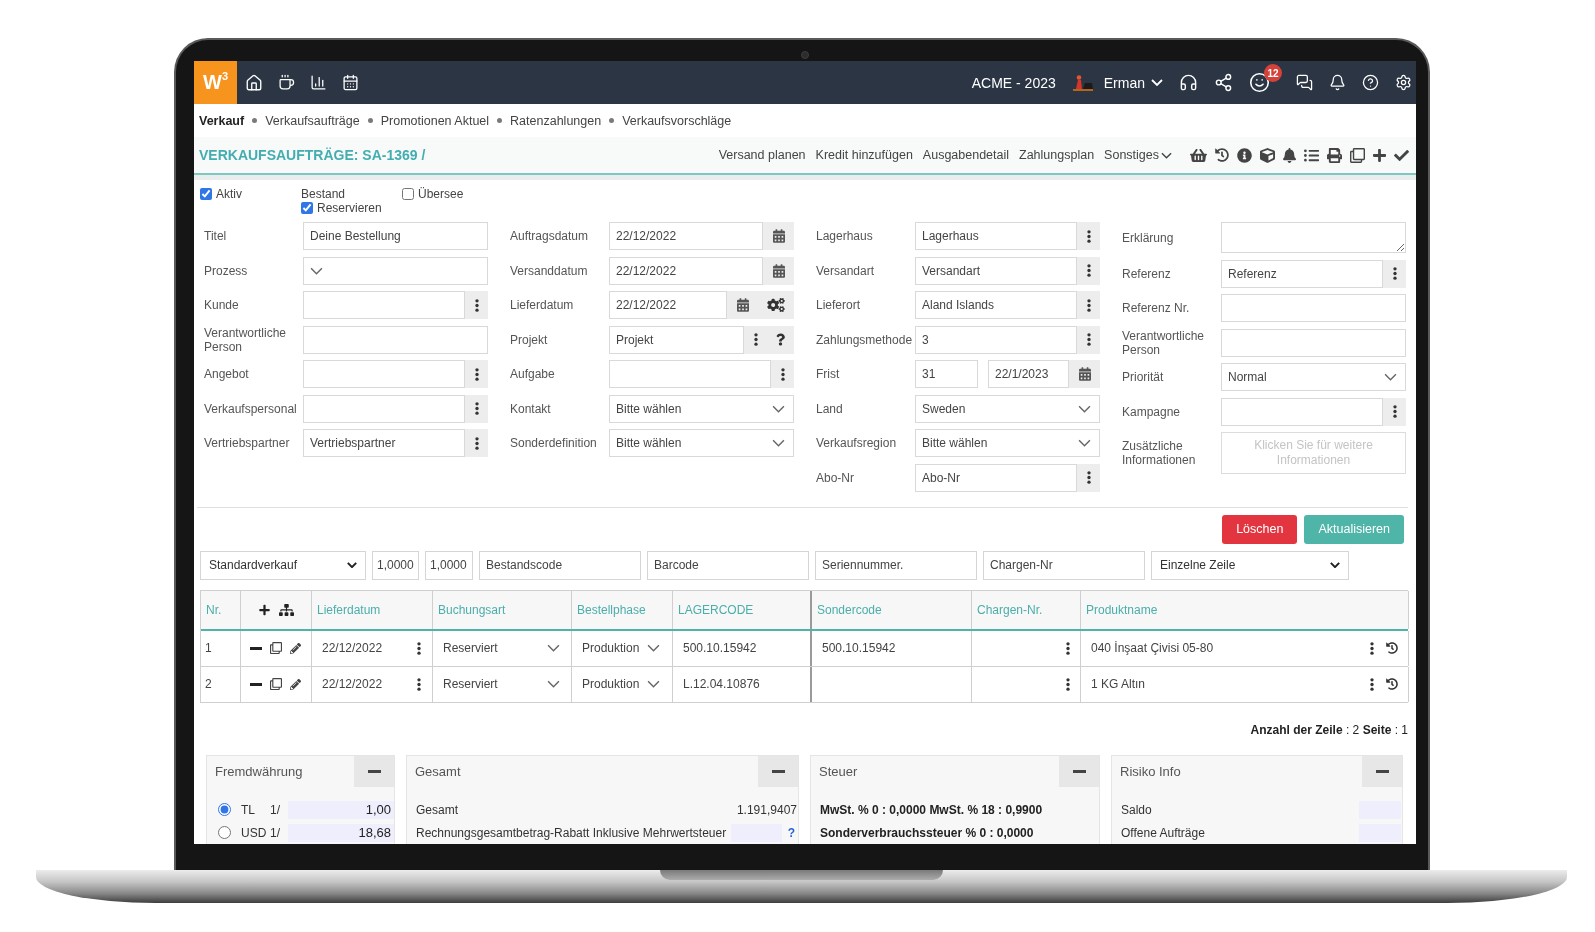  Describe the element at coordinates (864, 155) in the screenshot. I see `toolbar-link: Kredit hinzufügen` at that location.